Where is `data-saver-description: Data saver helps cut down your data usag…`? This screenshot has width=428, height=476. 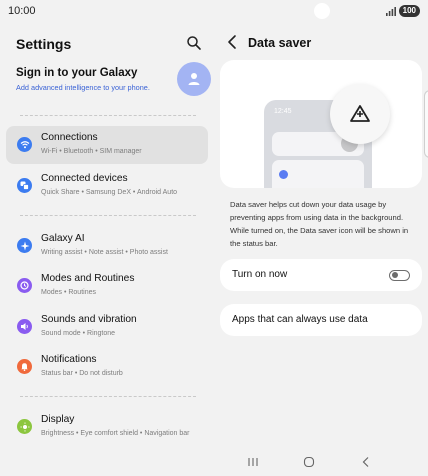
data-saver-description: Data saver helps cut down your data usag… is located at coordinates (319, 224).